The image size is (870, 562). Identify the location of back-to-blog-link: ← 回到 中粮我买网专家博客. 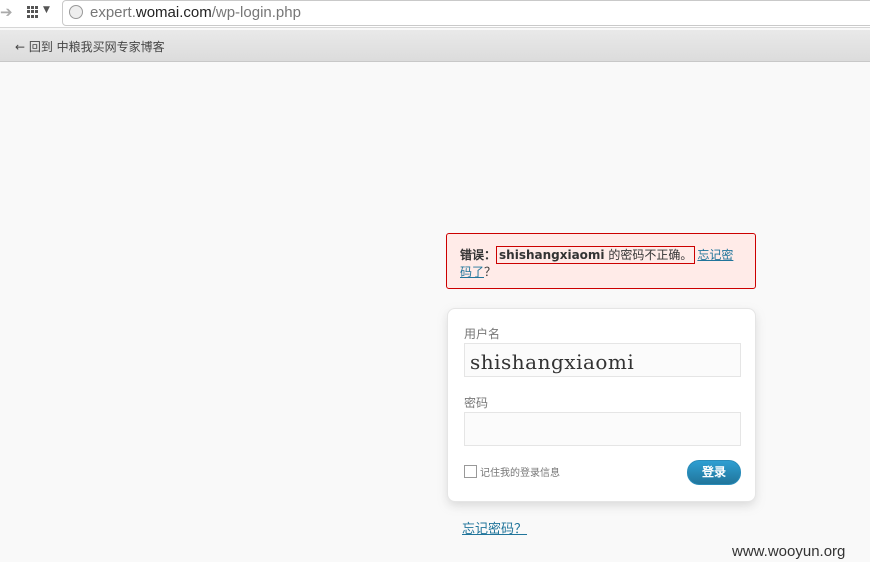
(90, 46).